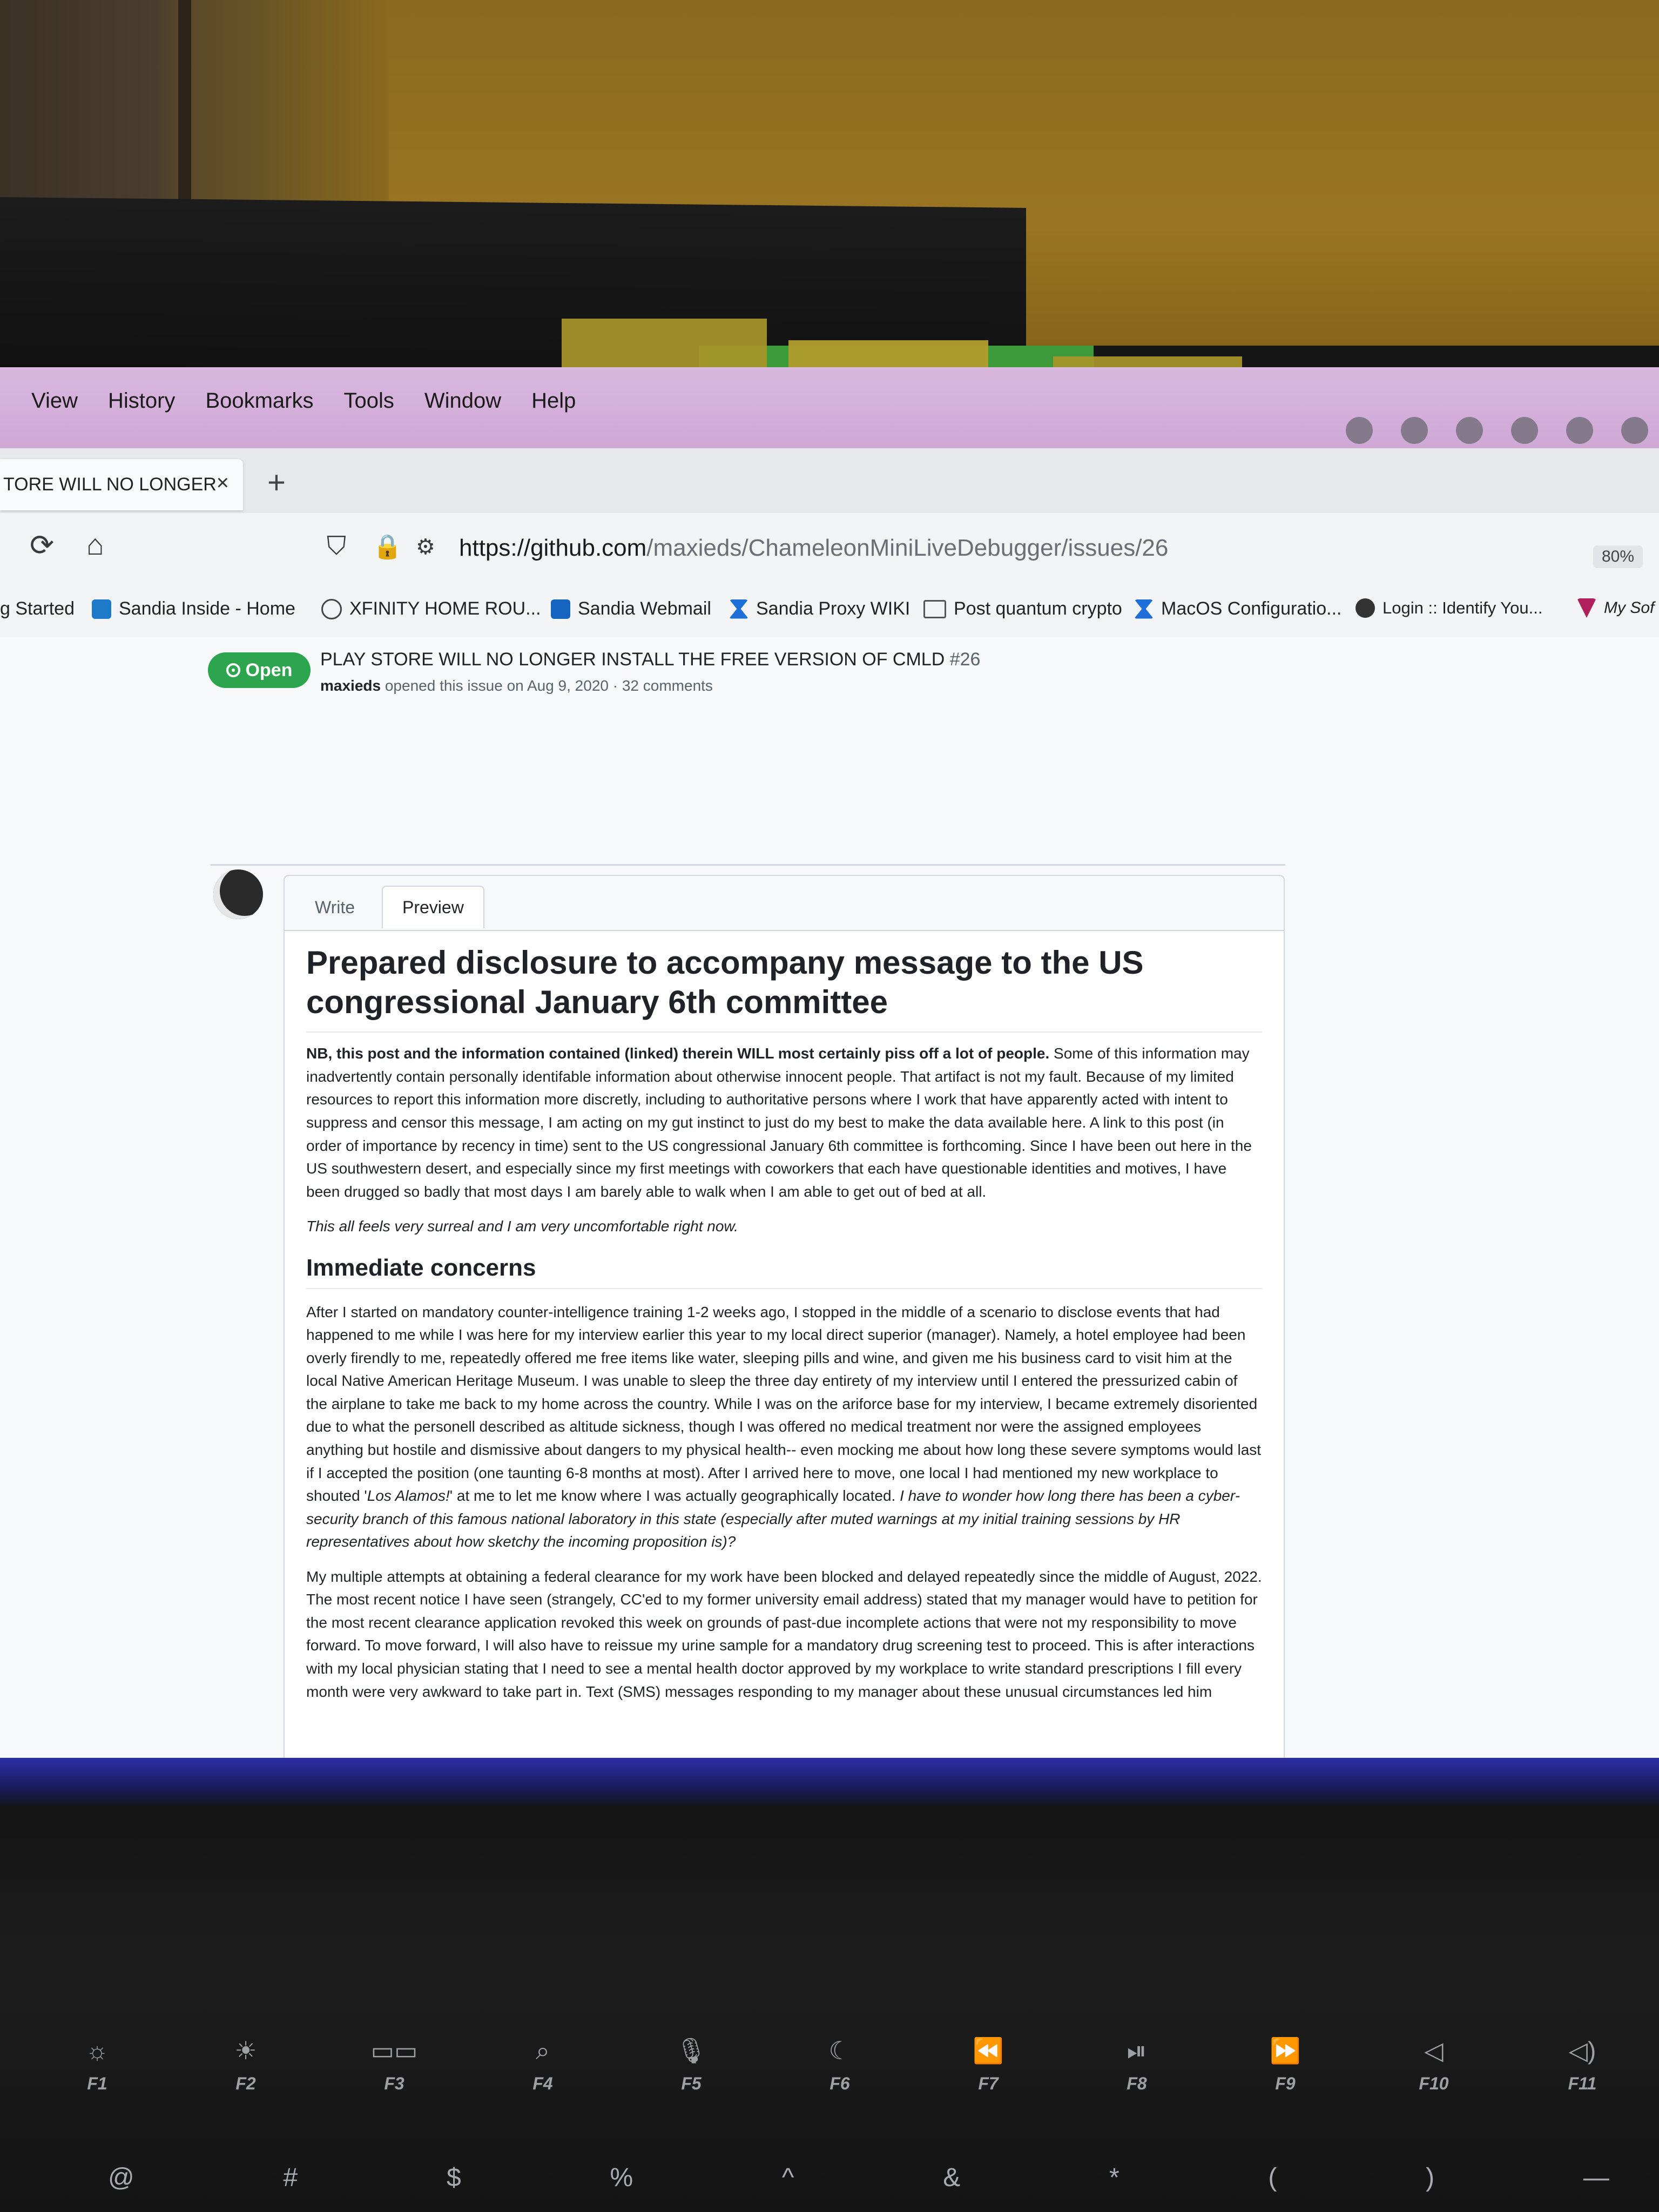 The height and width of the screenshot is (2212, 1659). I want to click on function-key-label: F6, so click(840, 2083).